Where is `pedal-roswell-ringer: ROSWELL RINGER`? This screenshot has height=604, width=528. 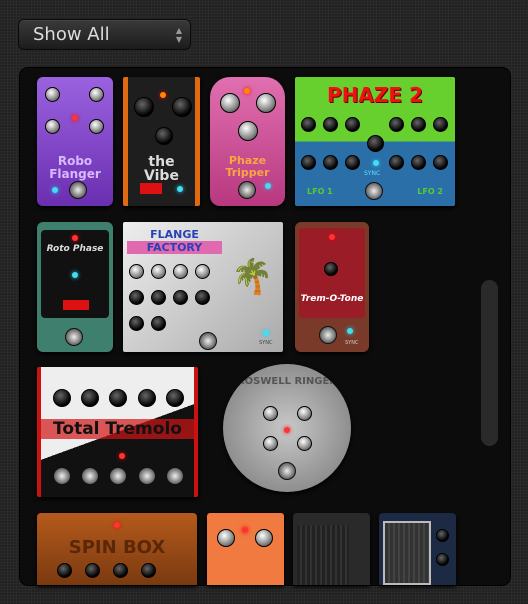
pedal-roswell-ringer: ROSWELL RINGER is located at coordinates (287, 428).